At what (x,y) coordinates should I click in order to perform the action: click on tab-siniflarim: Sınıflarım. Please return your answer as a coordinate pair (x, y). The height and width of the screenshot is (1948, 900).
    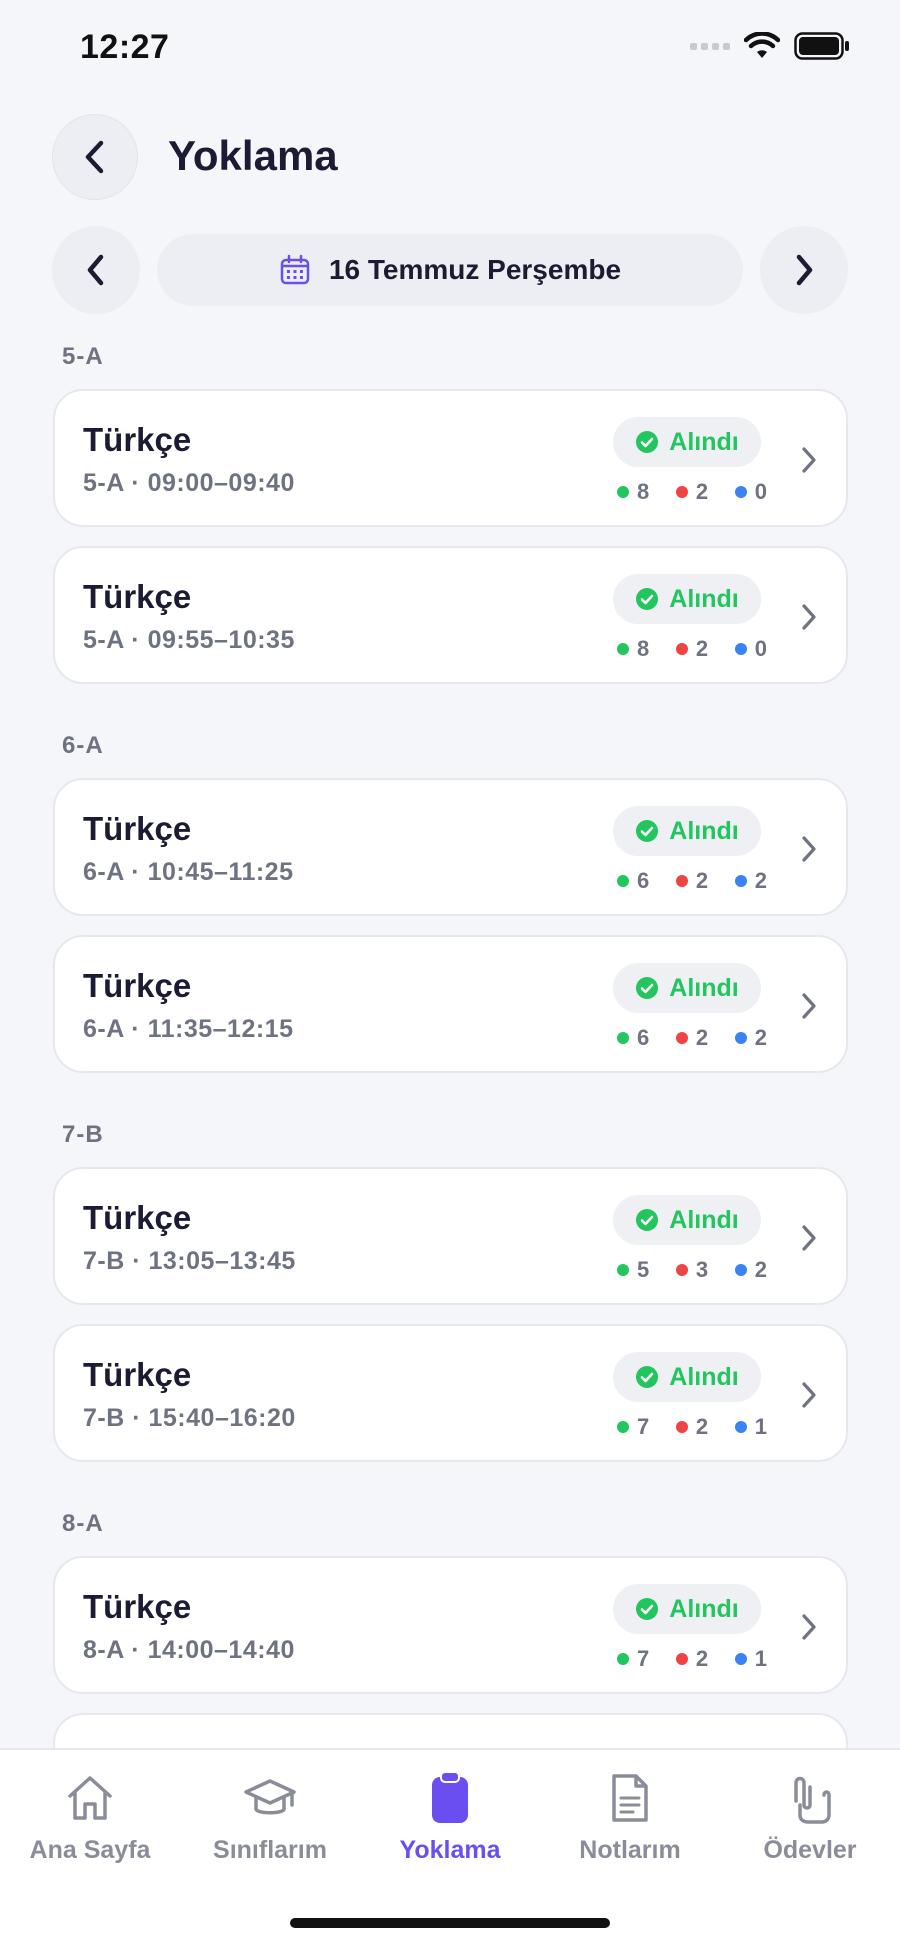
    Looking at the image, I should click on (270, 1817).